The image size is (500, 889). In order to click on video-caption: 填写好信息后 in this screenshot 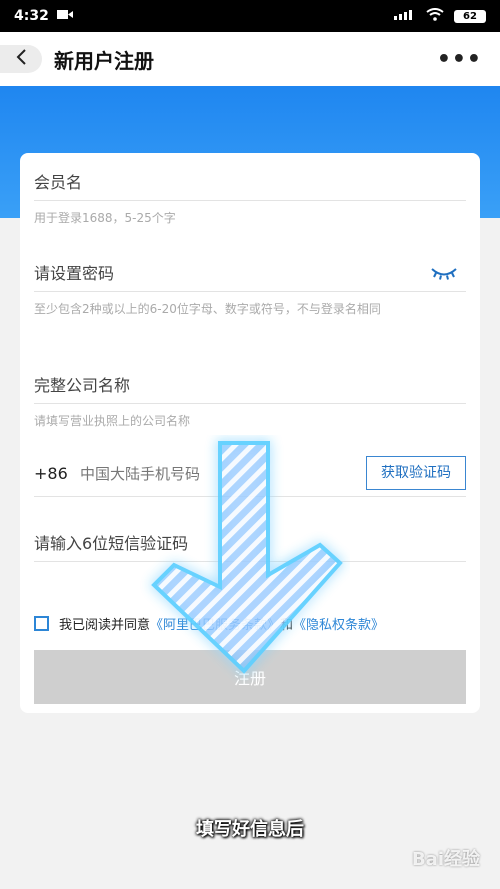, I will do `click(250, 829)`.